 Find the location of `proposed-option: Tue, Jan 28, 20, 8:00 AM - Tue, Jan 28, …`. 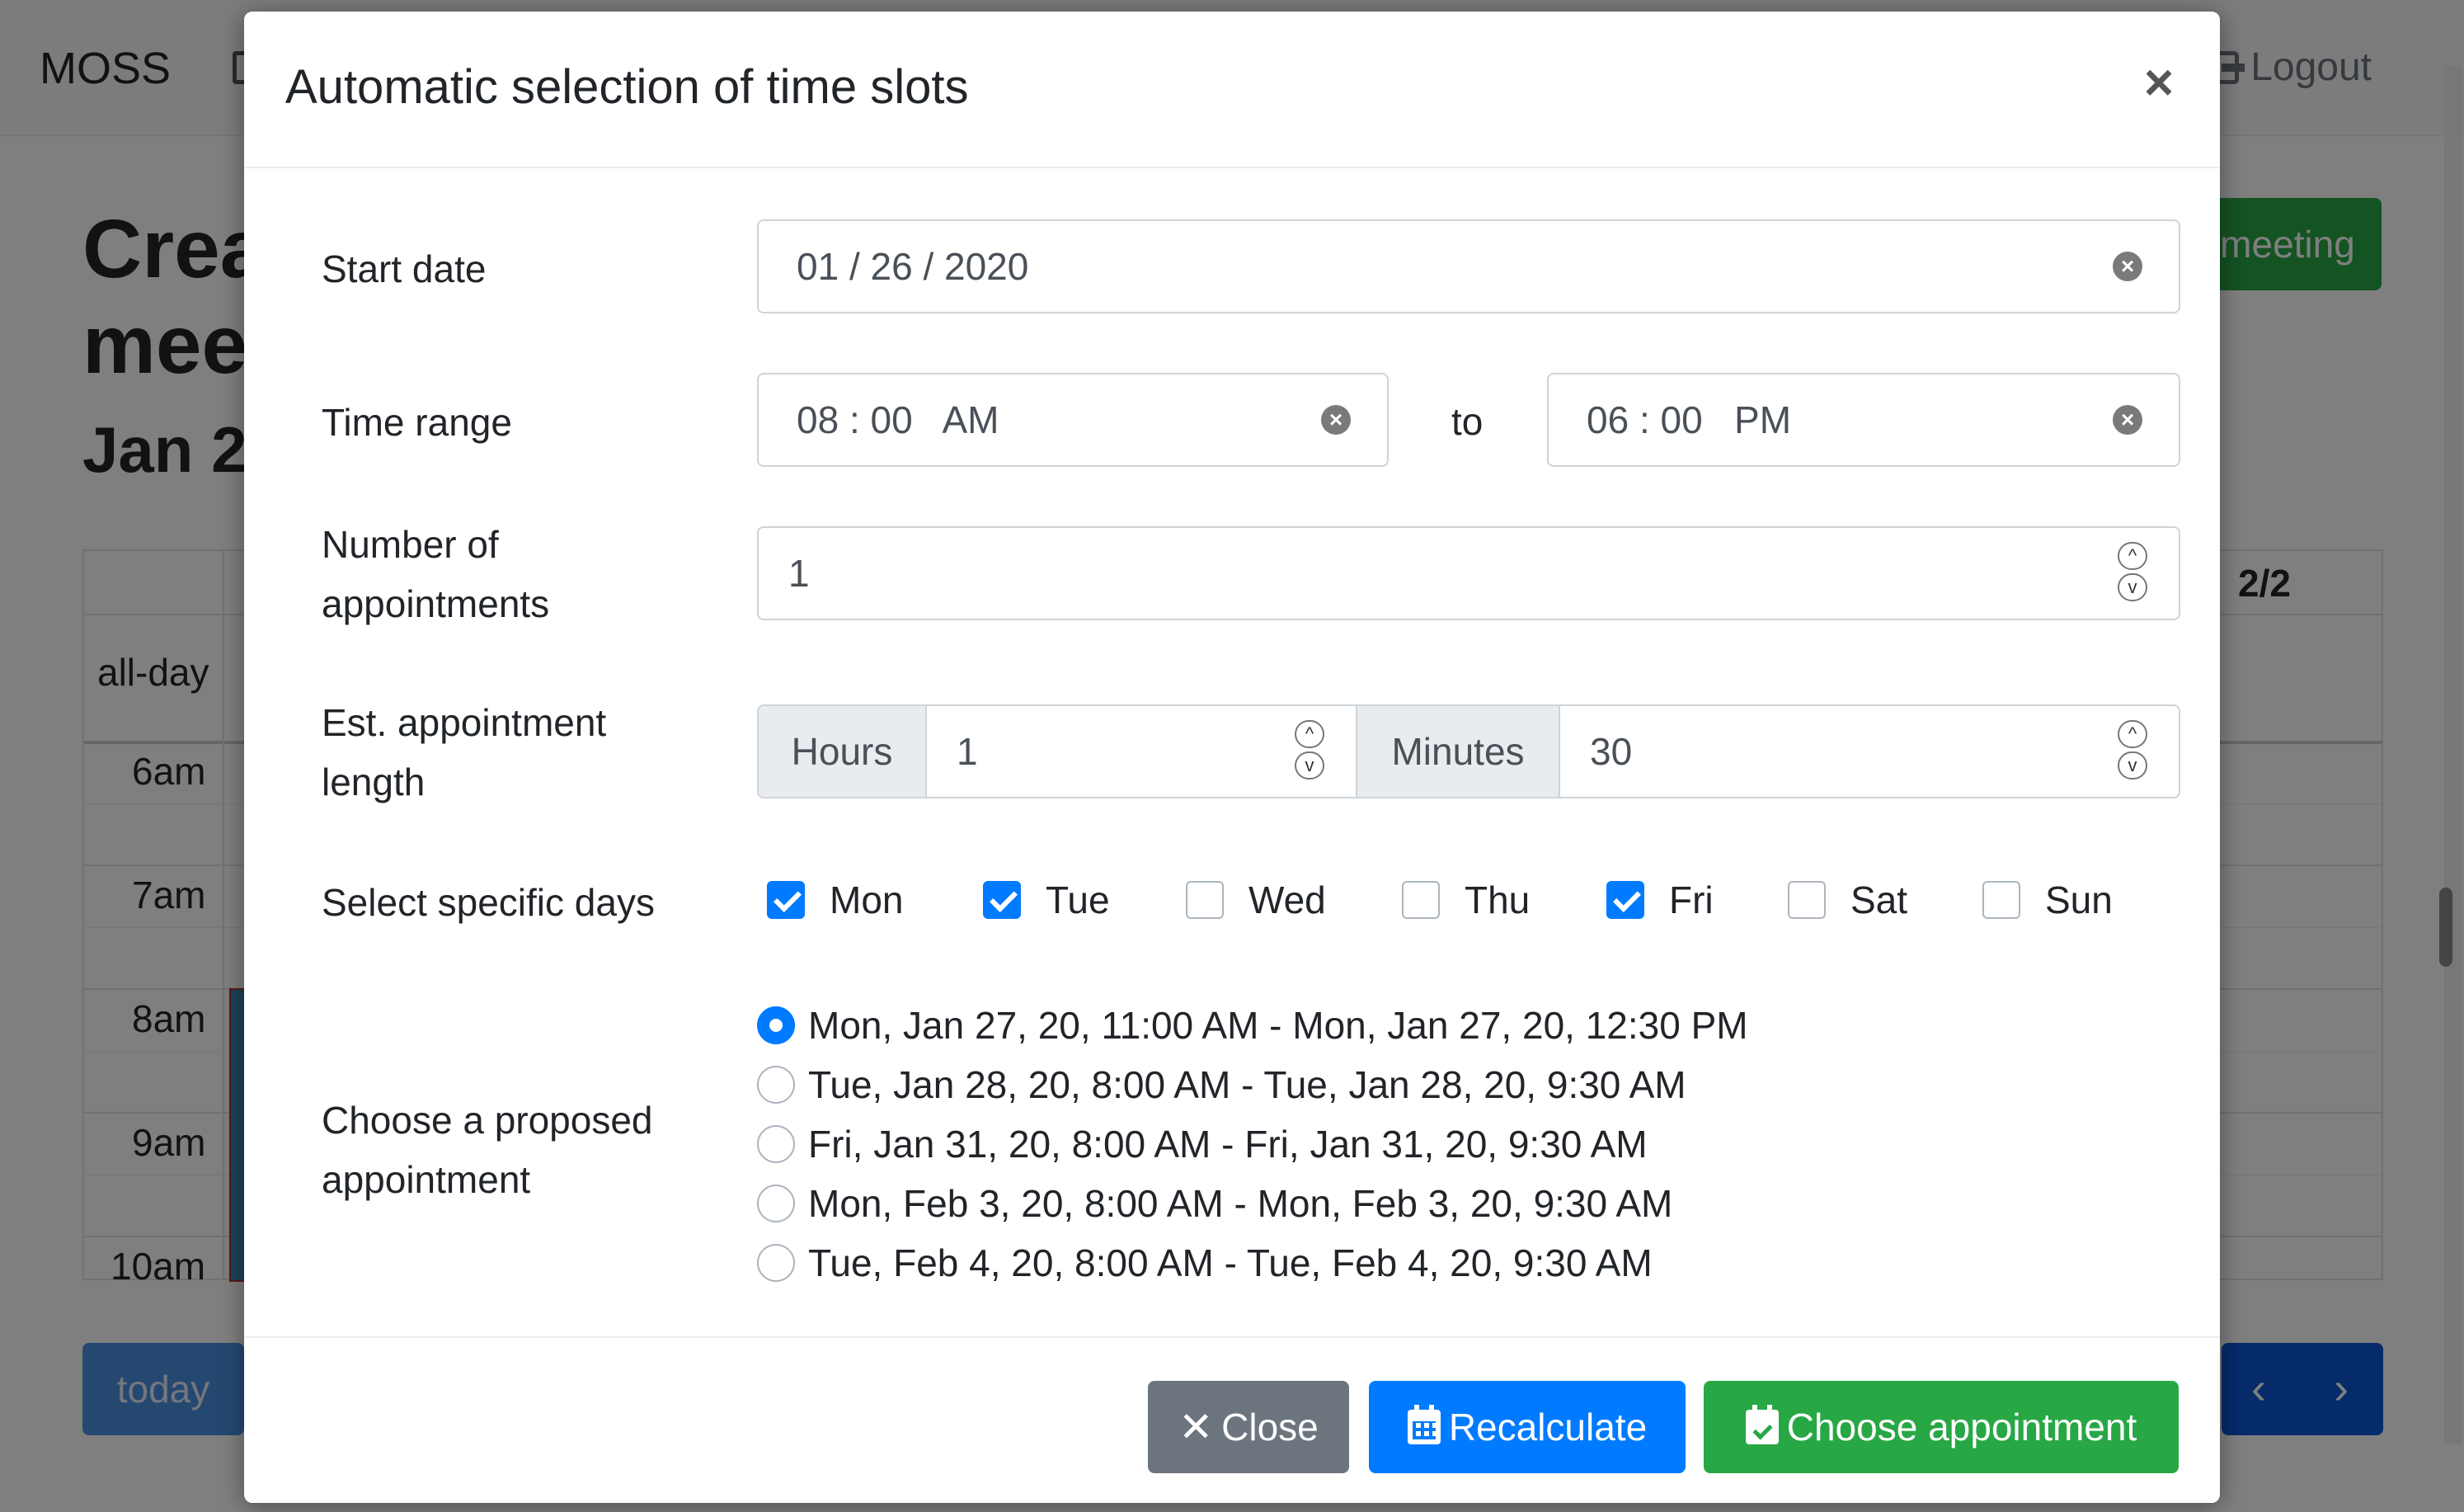

proposed-option: Tue, Jan 28, 20, 8:00 AM - Tue, Jan 28, … is located at coordinates (1221, 1084).